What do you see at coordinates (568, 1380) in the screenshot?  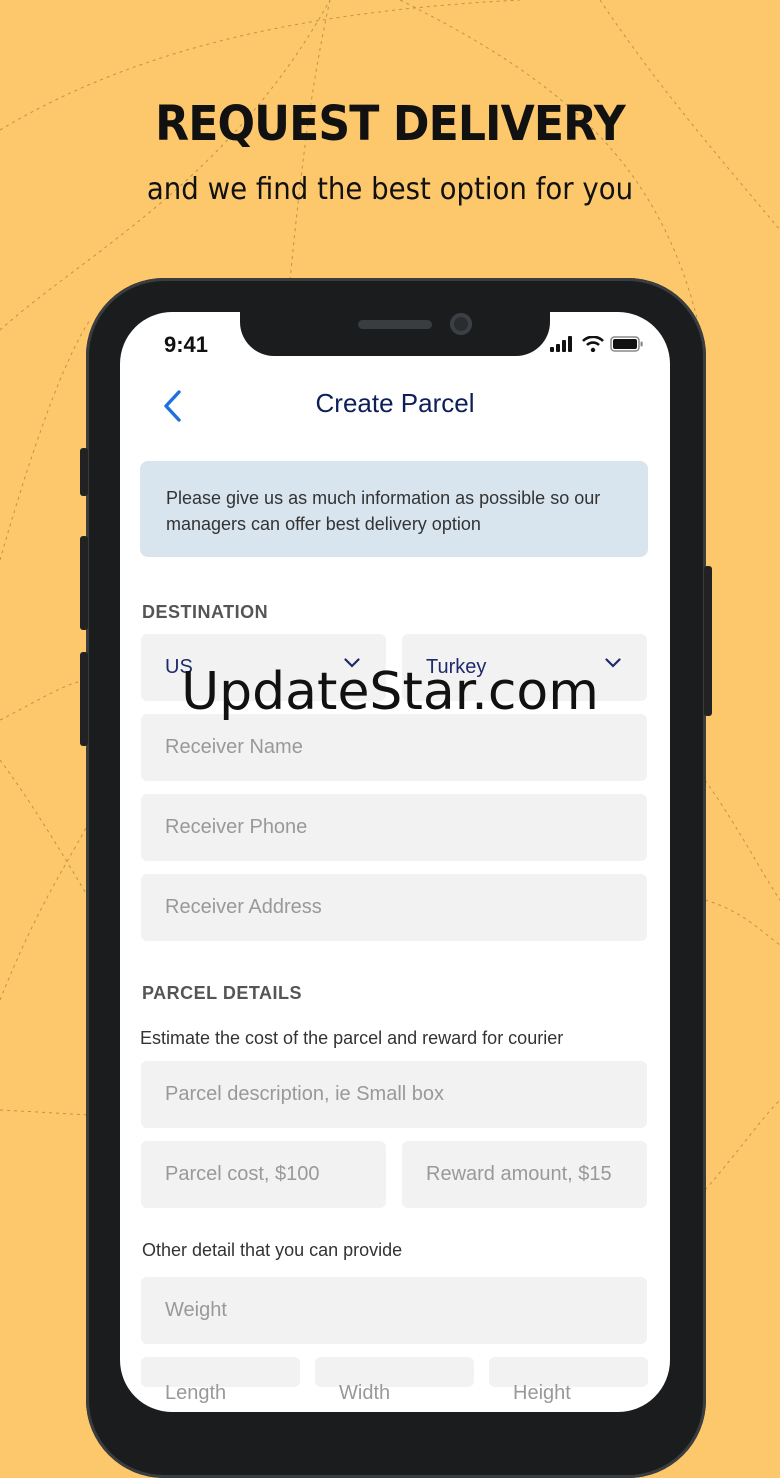 I see `height-input: Height` at bounding box center [568, 1380].